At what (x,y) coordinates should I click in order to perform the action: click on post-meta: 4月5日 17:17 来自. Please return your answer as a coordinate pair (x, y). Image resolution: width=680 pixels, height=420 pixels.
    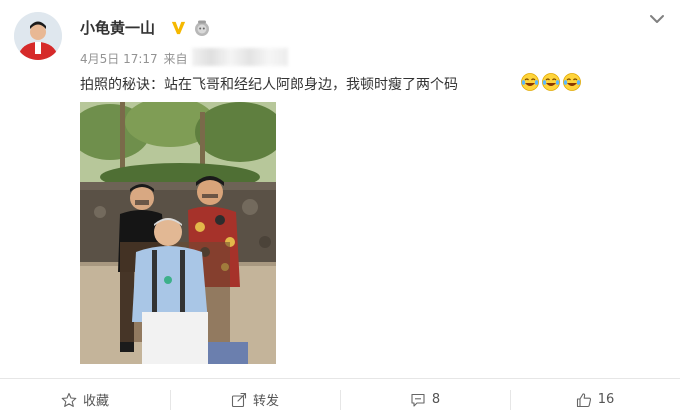
    Looking at the image, I should click on (134, 58).